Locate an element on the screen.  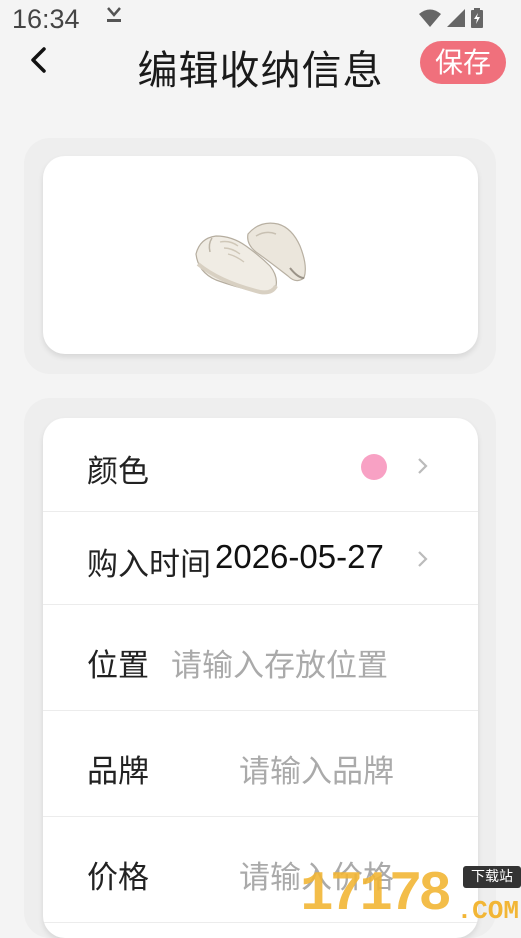
status-time: 16:34 is located at coordinates (46, 19).